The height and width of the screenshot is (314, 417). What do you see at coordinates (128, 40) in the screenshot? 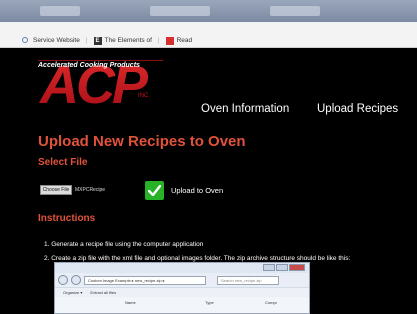
I see `bookmark-label: The Elements of` at bounding box center [128, 40].